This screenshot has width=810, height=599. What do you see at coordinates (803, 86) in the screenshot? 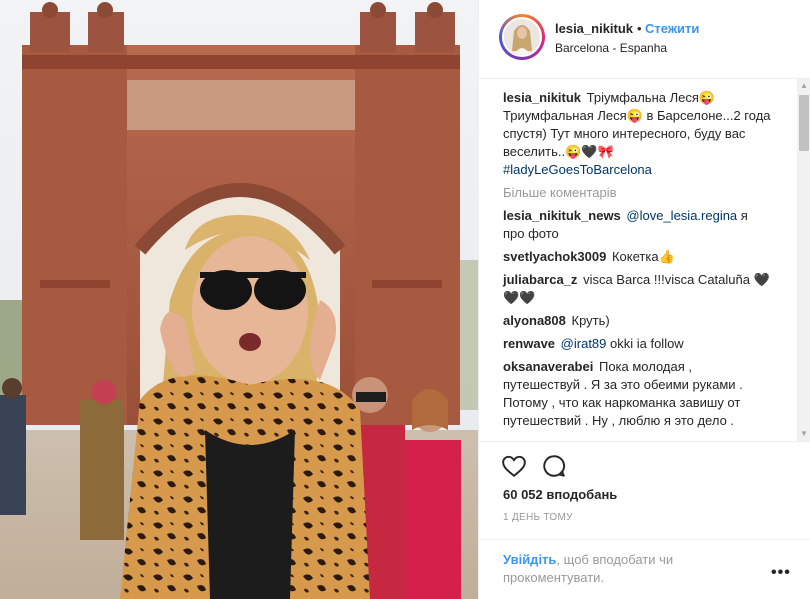
I see `scroll-up-arrow-icon: ▲` at bounding box center [803, 86].